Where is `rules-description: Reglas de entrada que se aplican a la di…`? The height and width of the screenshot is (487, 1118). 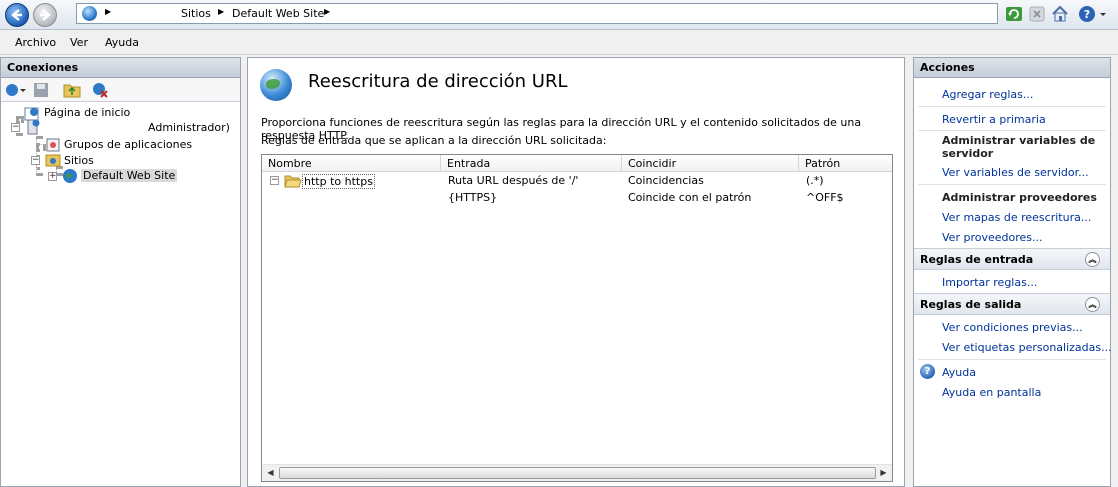 rules-description: Reglas de entrada que se aplican a la di… is located at coordinates (434, 140).